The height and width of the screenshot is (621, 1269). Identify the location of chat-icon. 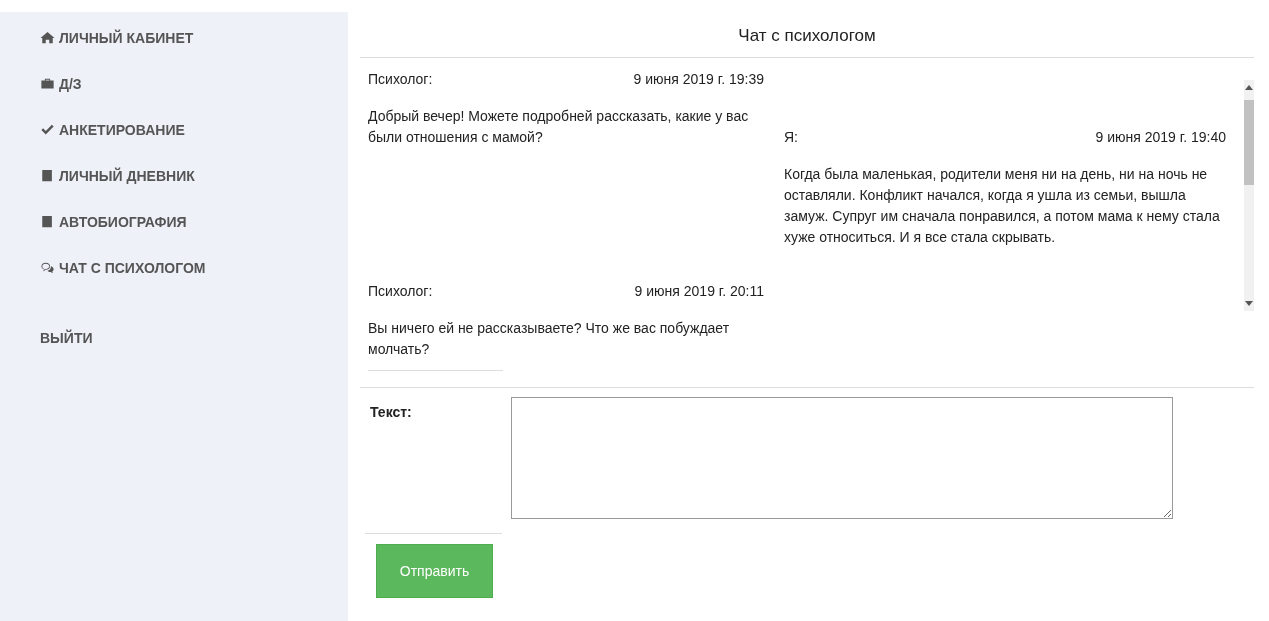
(47, 268).